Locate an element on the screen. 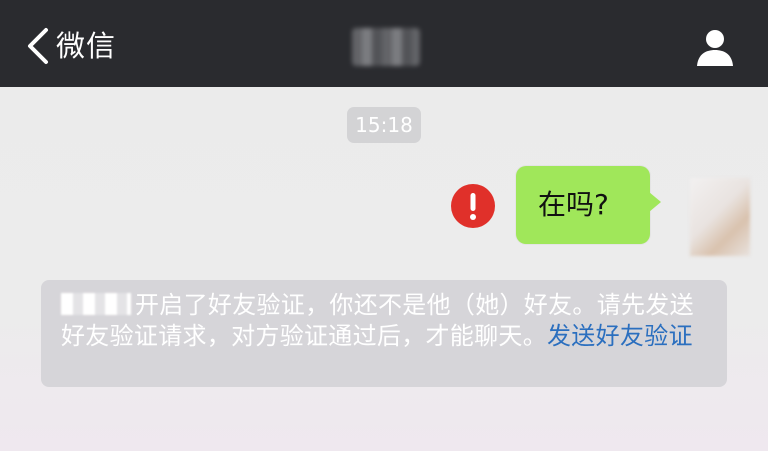  profile-button is located at coordinates (715, 47).